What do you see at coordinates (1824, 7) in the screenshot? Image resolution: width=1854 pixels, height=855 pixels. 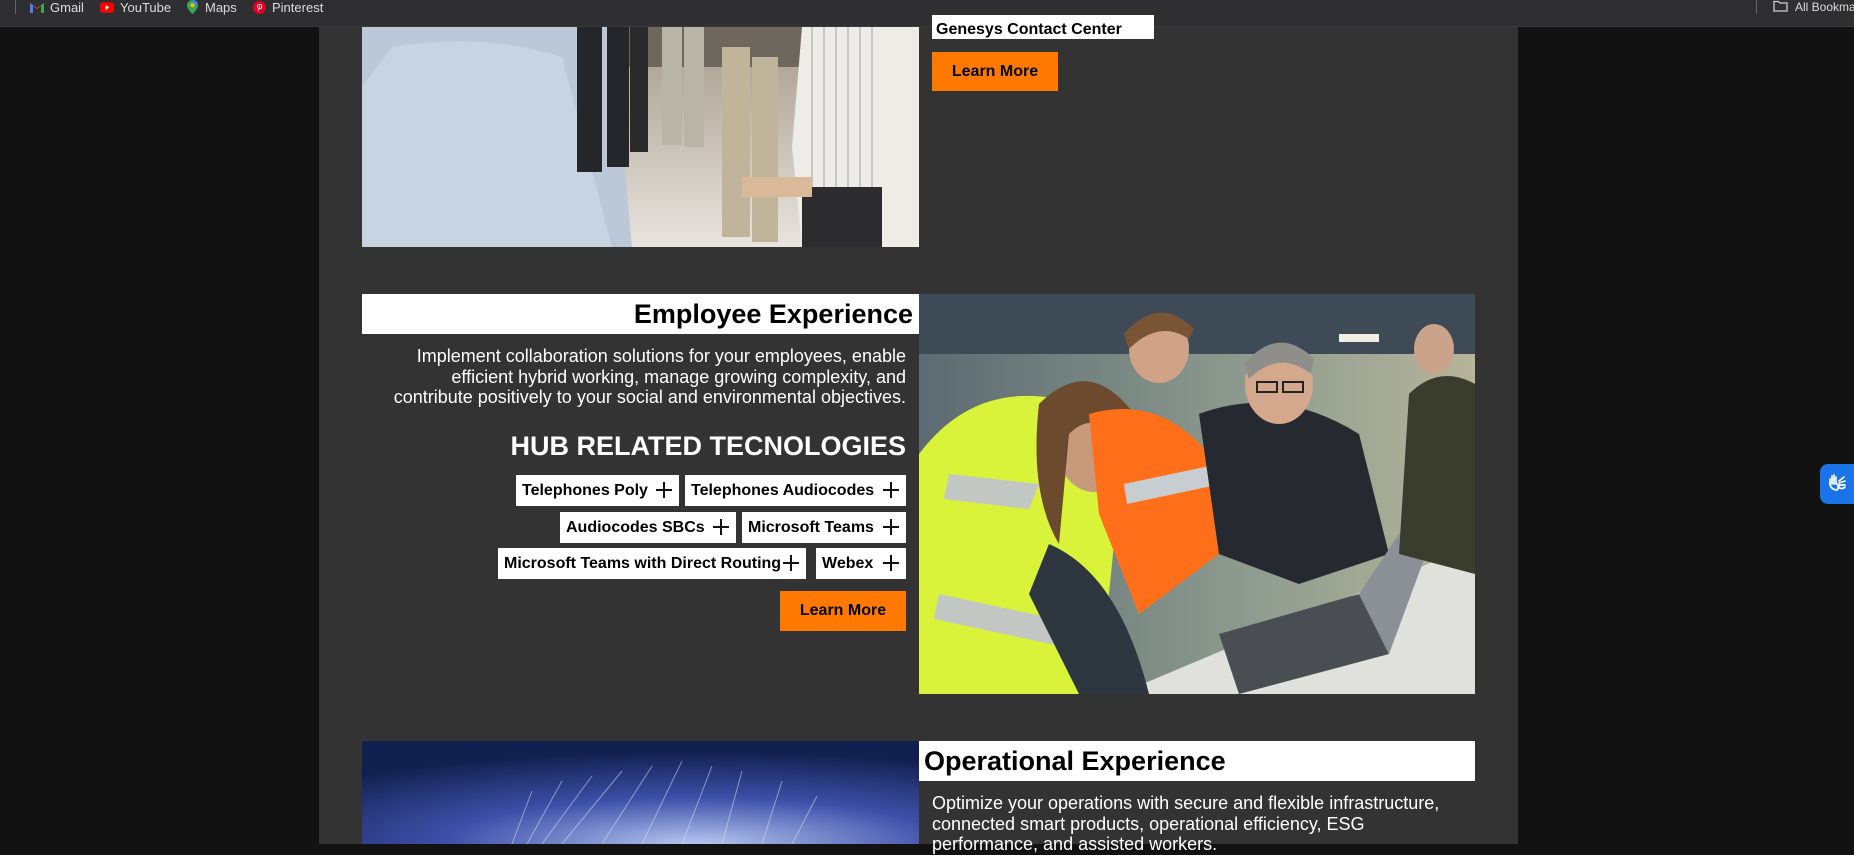 I see `all-bookmarks-label: All Bookma` at bounding box center [1824, 7].